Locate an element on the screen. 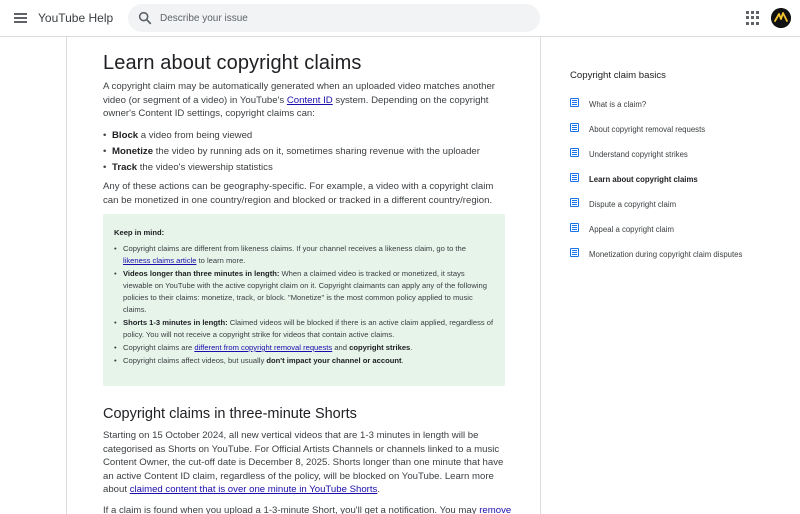 The height and width of the screenshot is (514, 800). sidebar-item-removal-requests: About copyright removal requests is located at coordinates (670, 135).